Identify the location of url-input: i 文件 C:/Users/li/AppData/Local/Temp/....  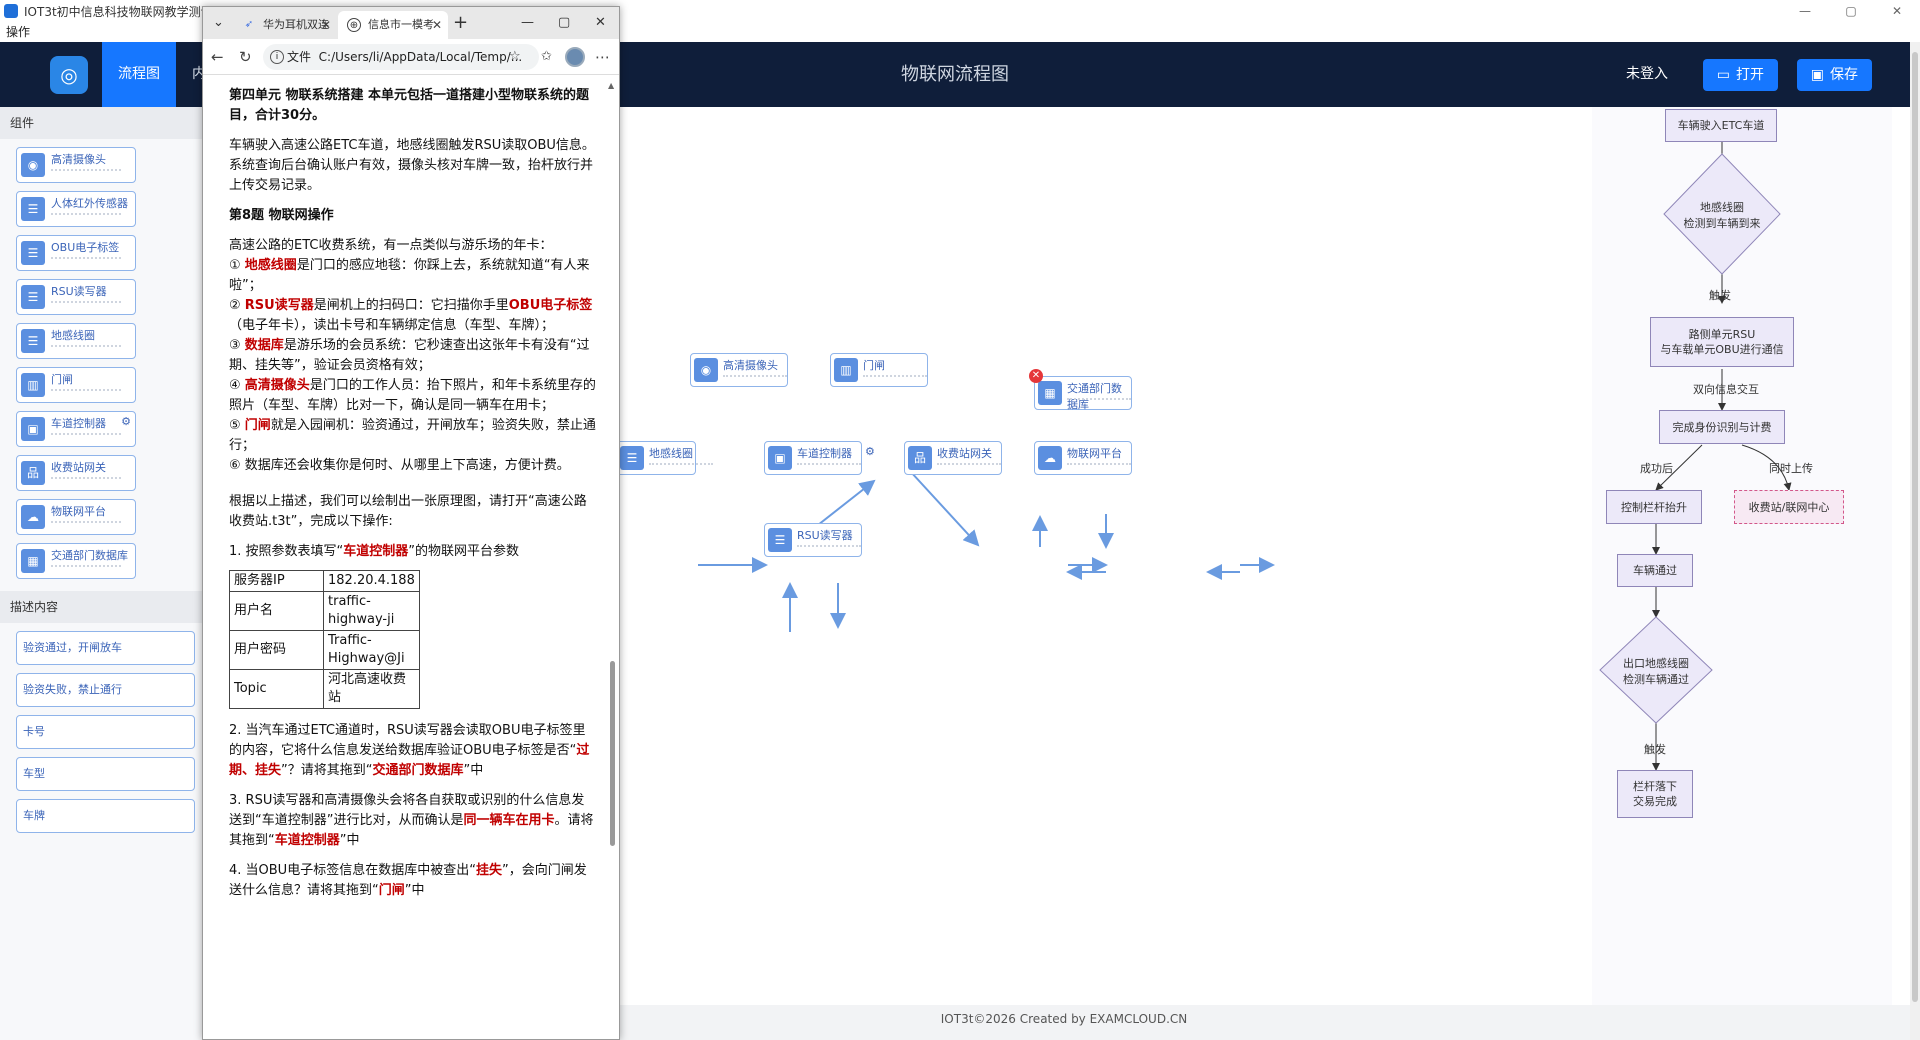
(401, 57).